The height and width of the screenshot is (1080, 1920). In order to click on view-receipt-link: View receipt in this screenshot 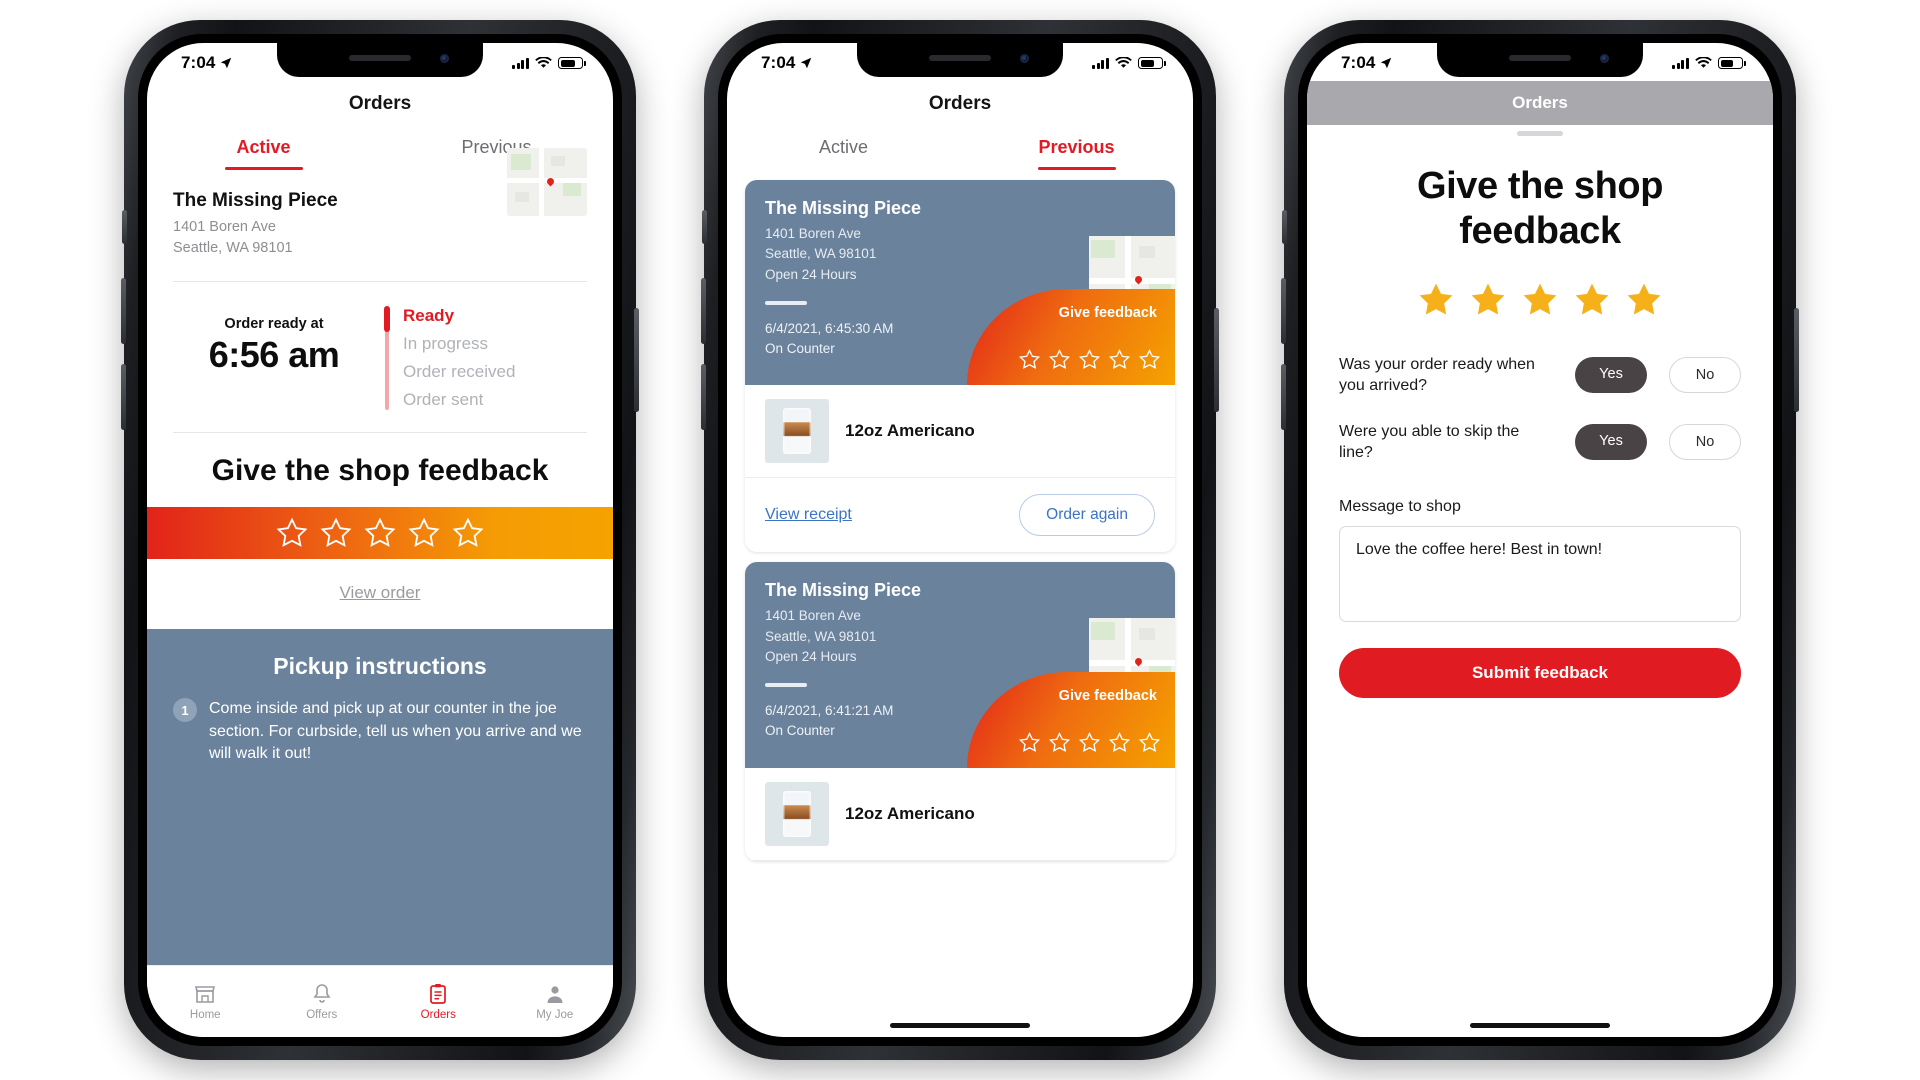, I will do `click(808, 515)`.